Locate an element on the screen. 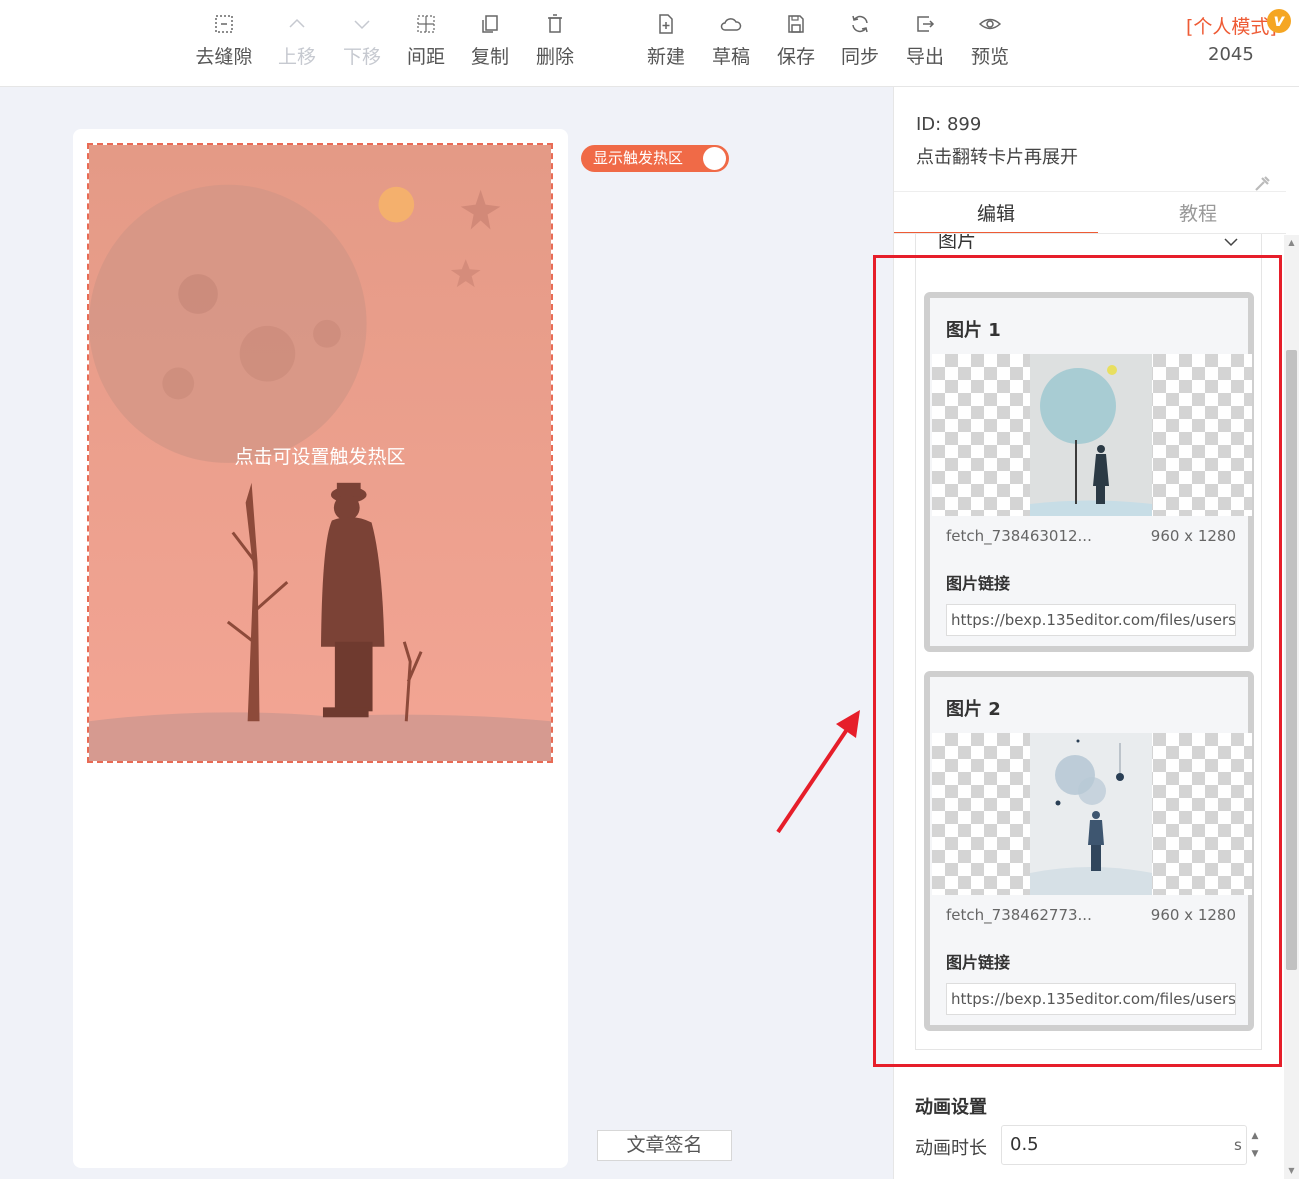  trash-icon is located at coordinates (555, 24).